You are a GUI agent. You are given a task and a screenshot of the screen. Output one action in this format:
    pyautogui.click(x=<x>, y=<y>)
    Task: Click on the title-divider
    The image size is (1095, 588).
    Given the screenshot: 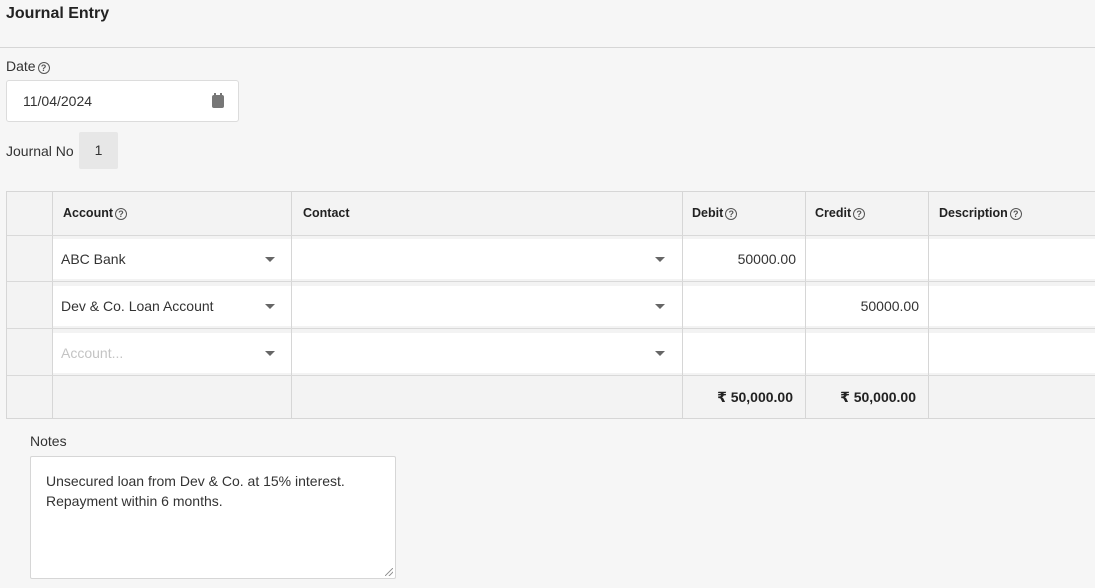 What is the action you would take?
    pyautogui.click(x=547, y=47)
    